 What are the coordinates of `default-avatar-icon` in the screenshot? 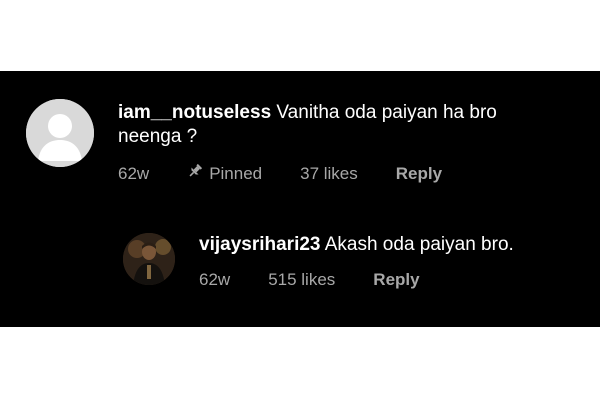 It's located at (60, 133).